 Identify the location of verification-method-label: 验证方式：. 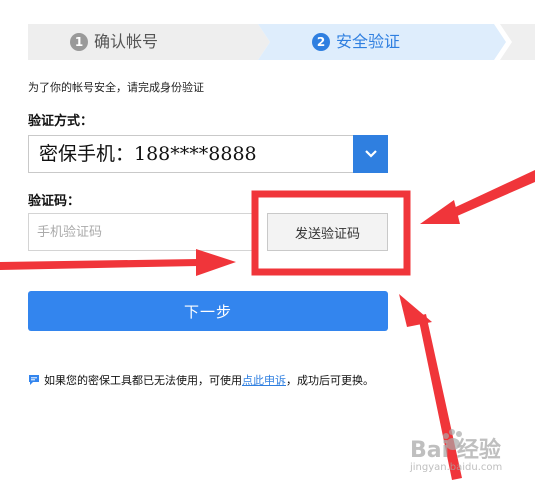
(61, 121).